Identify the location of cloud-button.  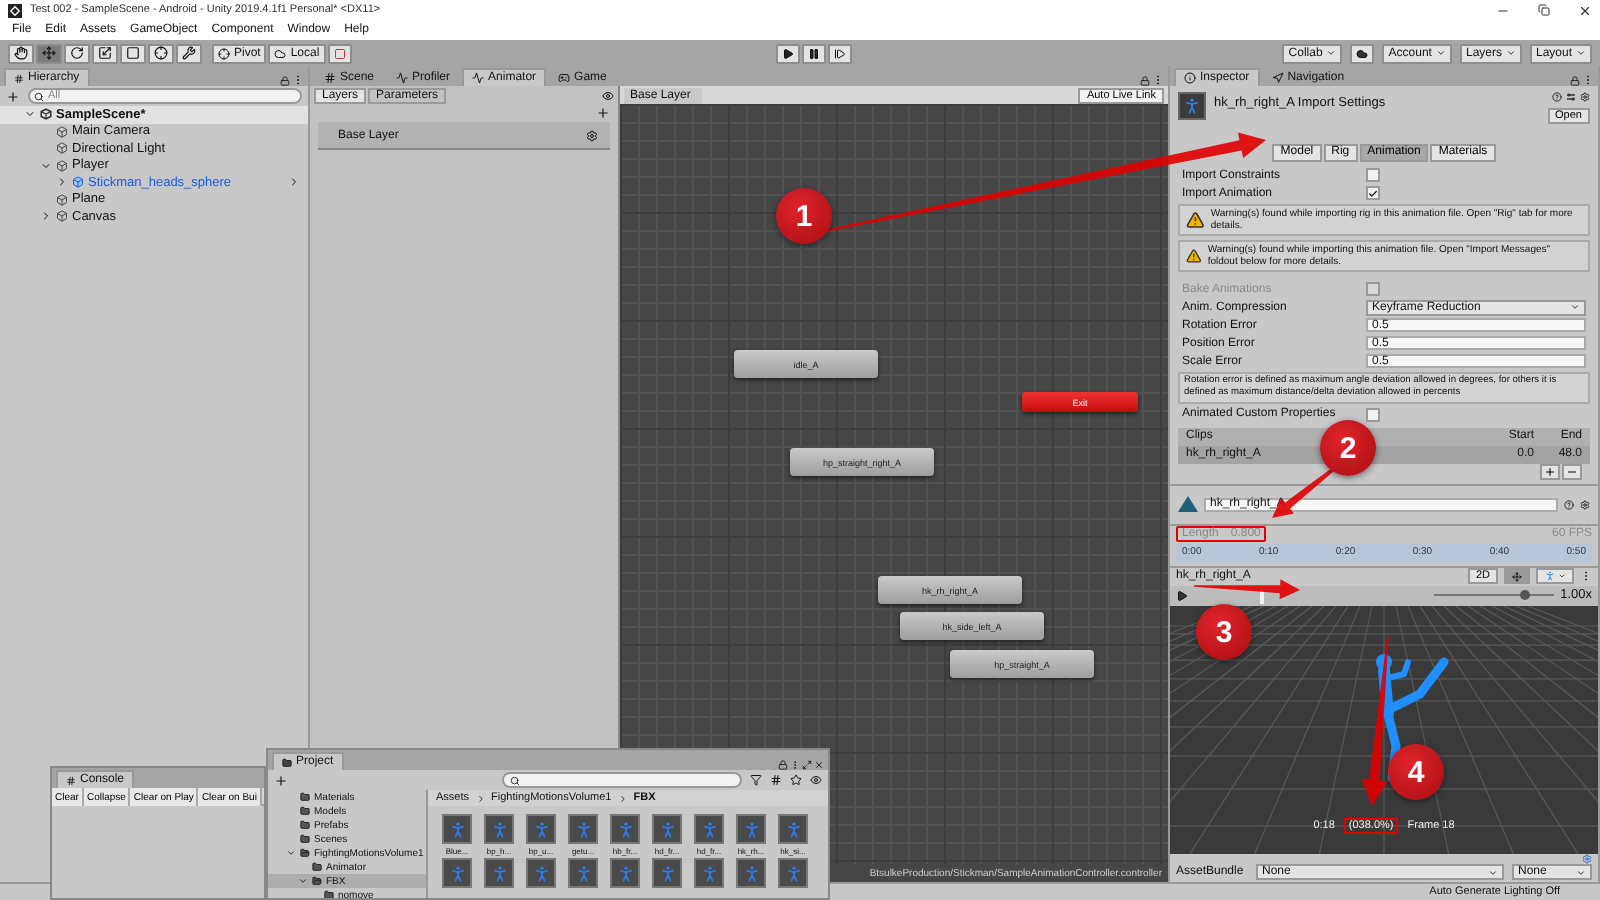
(1362, 53).